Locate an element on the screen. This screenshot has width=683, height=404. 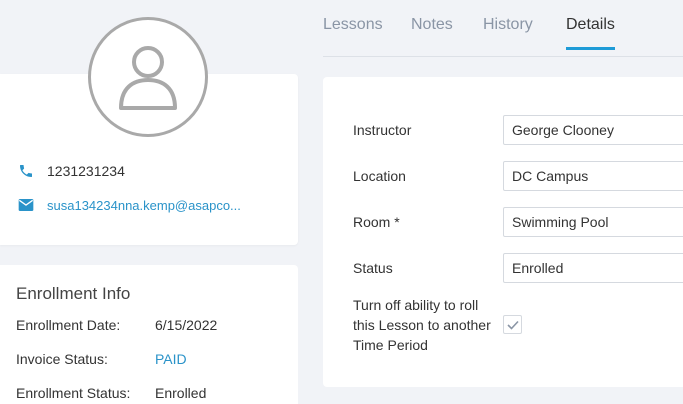
tab-notes: Notes is located at coordinates (432, 32).